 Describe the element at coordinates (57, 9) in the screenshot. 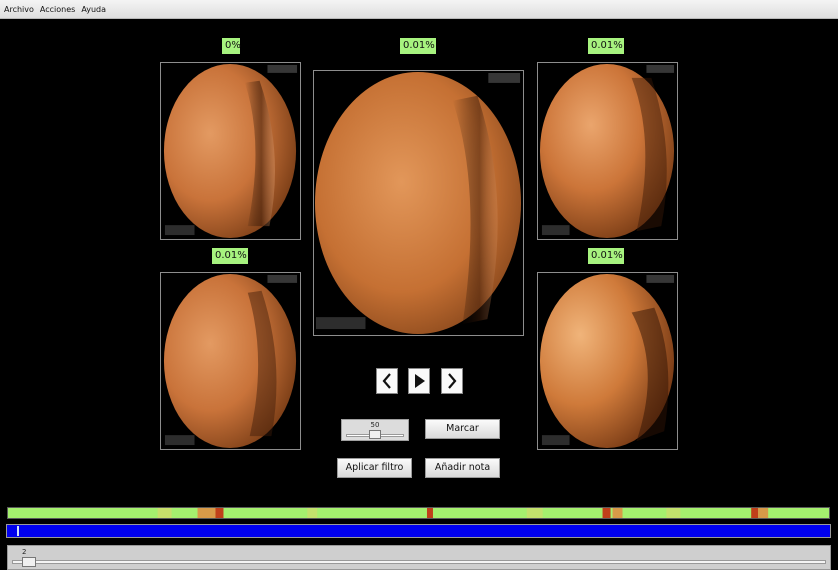

I see `menu-acciones: Acciones` at that location.